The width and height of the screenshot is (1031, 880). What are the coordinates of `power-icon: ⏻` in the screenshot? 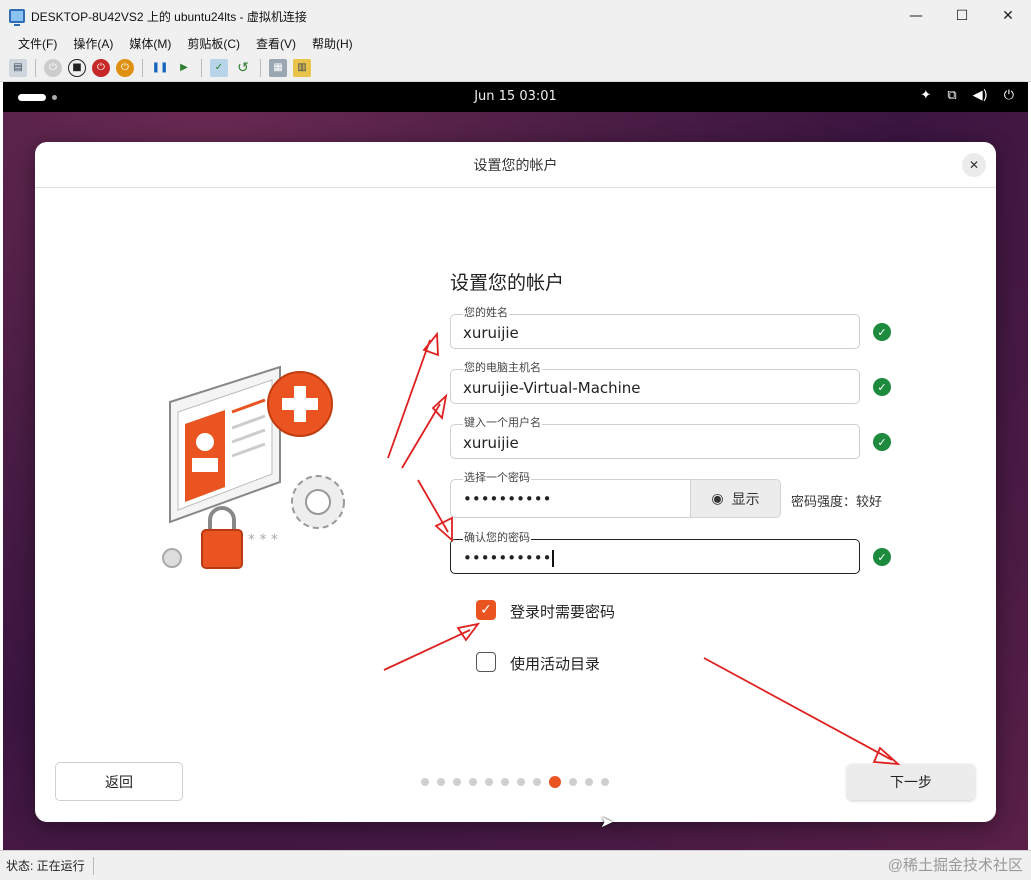 It's located at (1009, 95).